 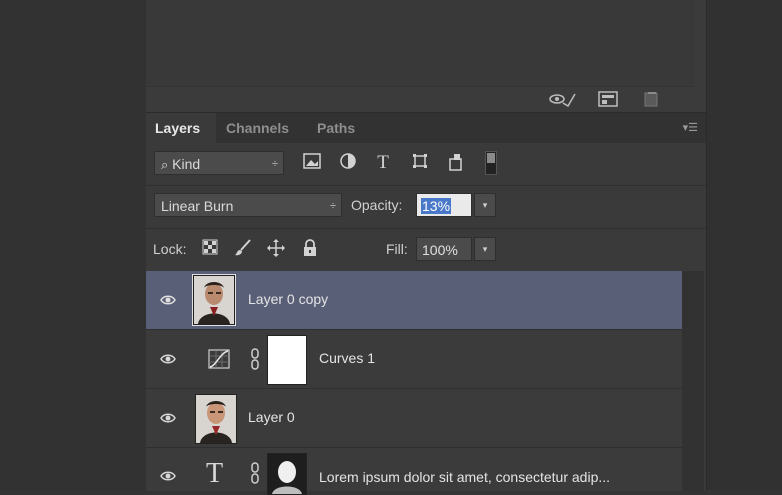 What do you see at coordinates (491, 163) in the screenshot?
I see `filter-toggle-switch` at bounding box center [491, 163].